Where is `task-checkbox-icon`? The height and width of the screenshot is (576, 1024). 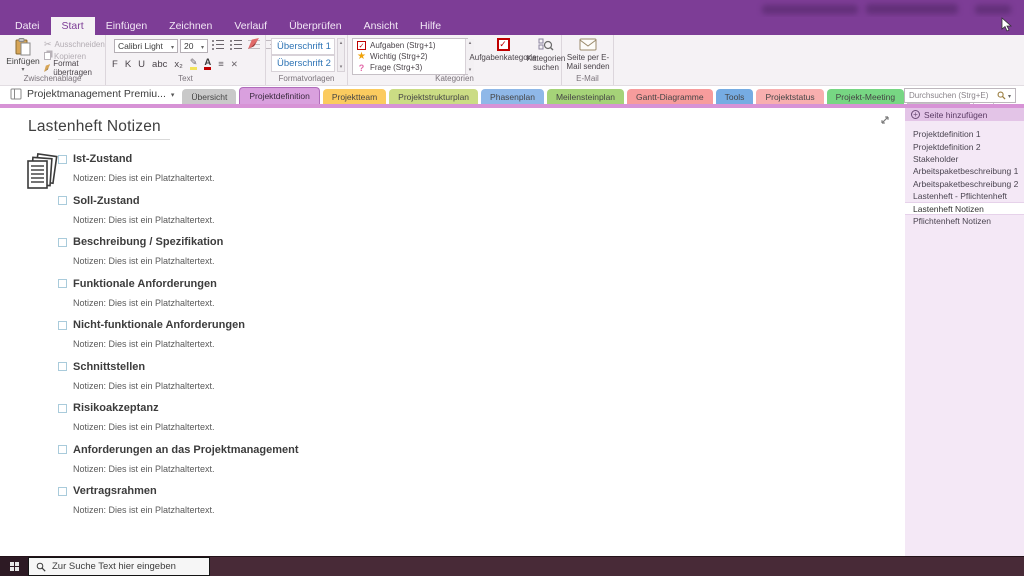
task-checkbox-icon is located at coordinates (503, 44).